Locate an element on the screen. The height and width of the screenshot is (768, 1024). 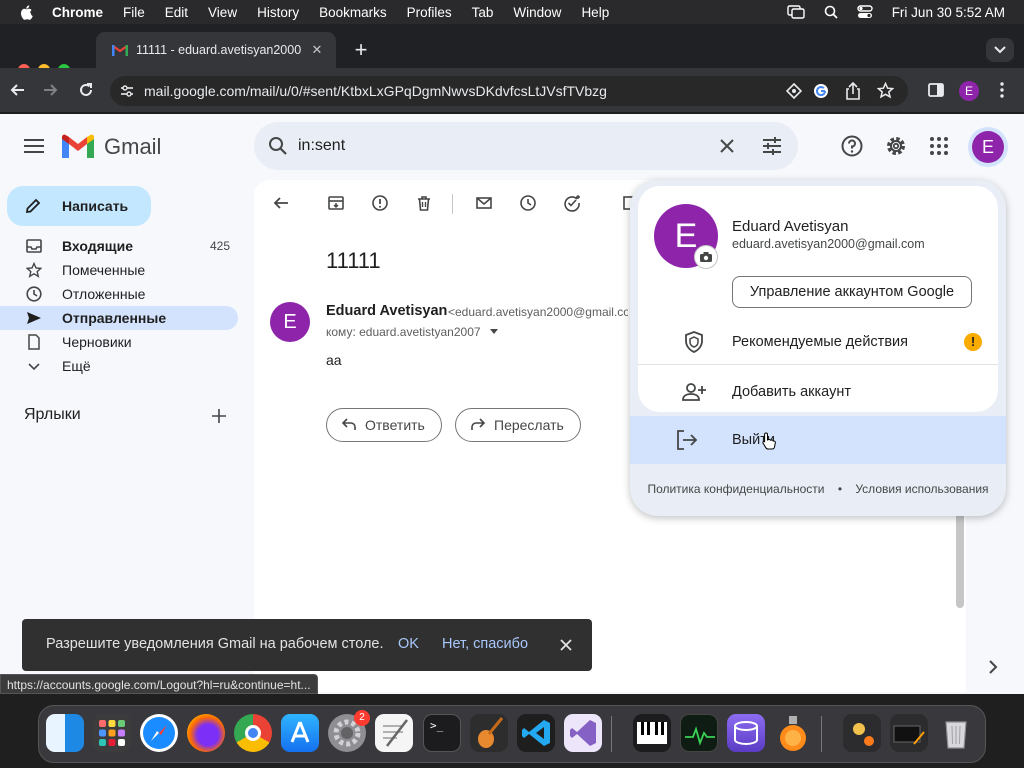
trash-icon is located at coordinates (956, 733).